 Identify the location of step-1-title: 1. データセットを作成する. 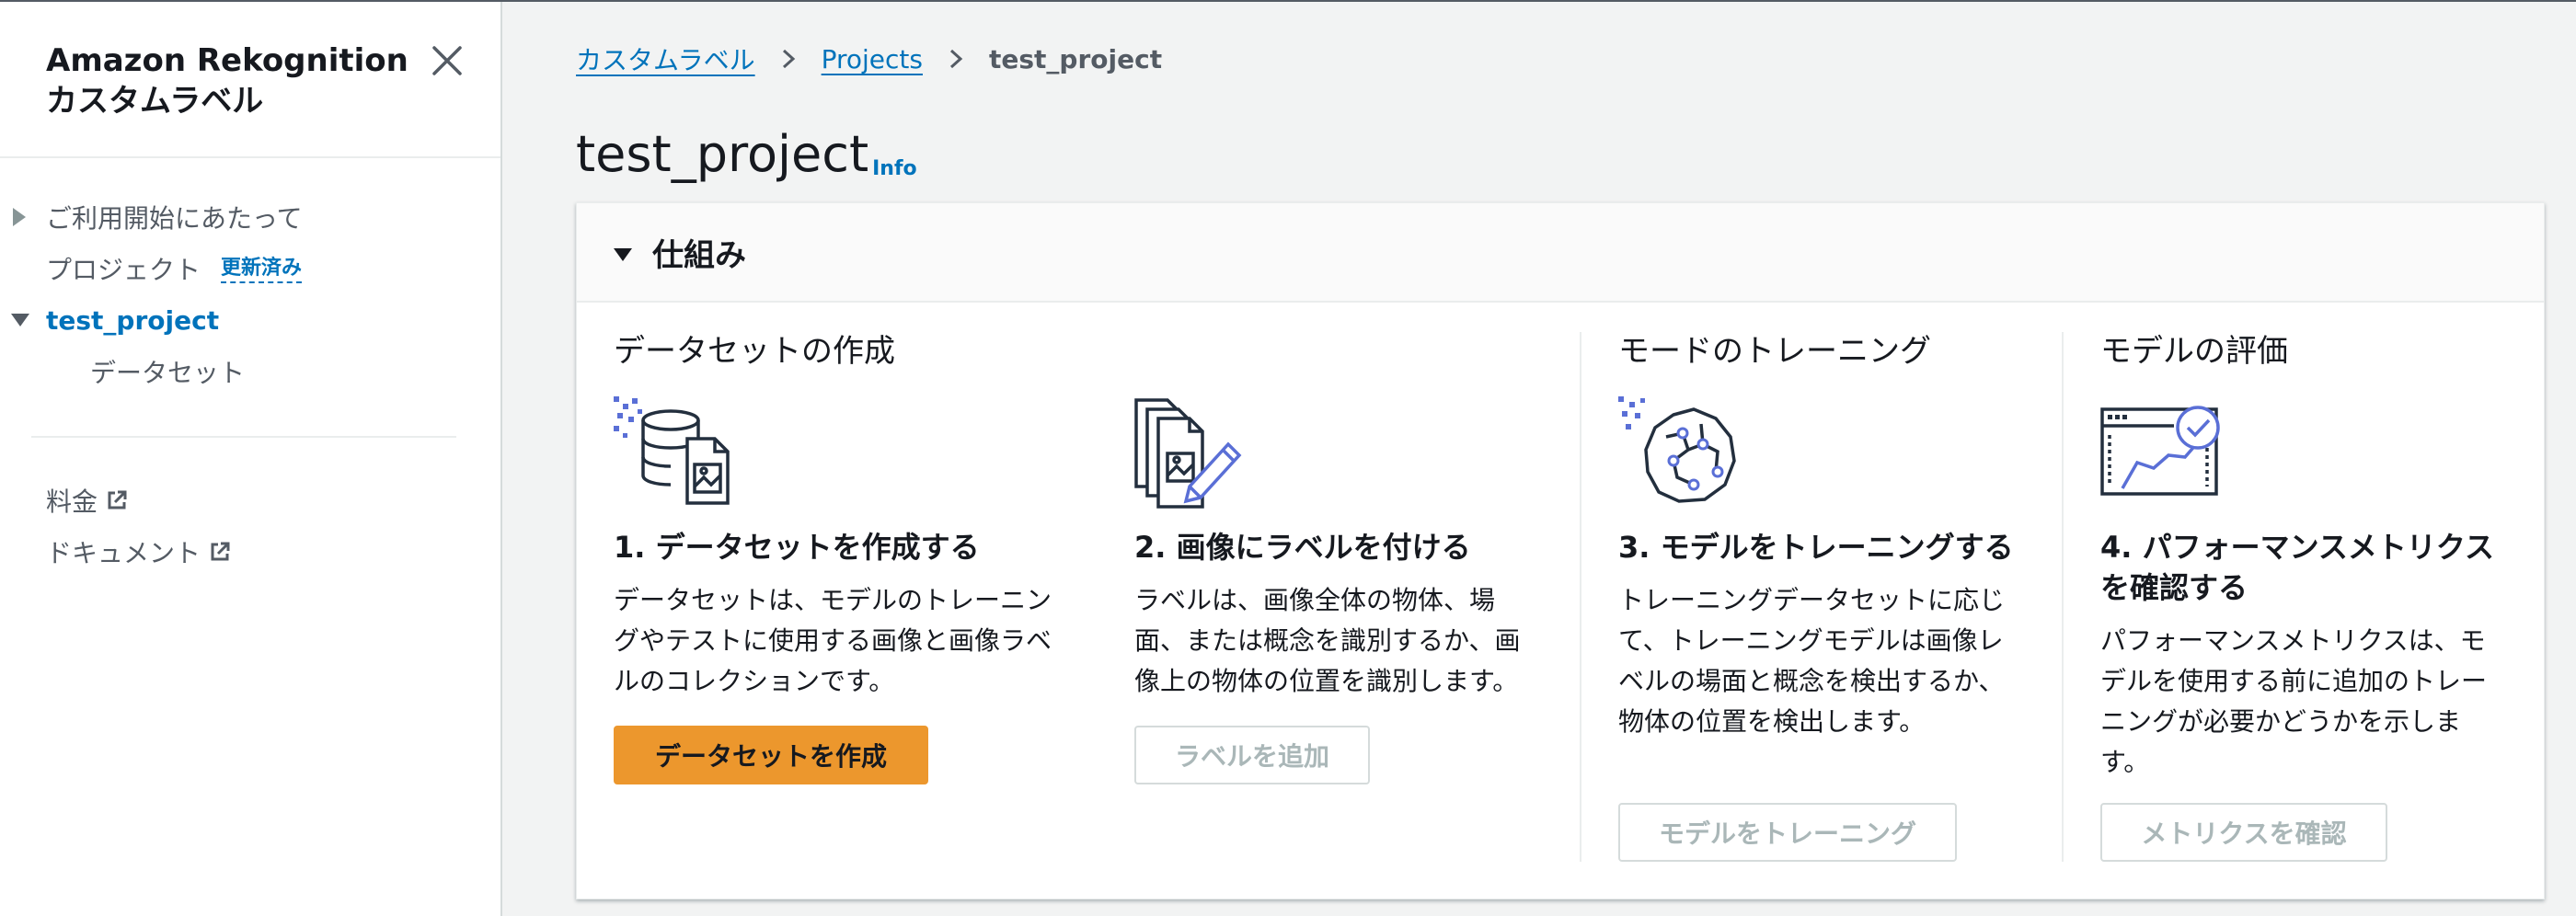
(797, 547).